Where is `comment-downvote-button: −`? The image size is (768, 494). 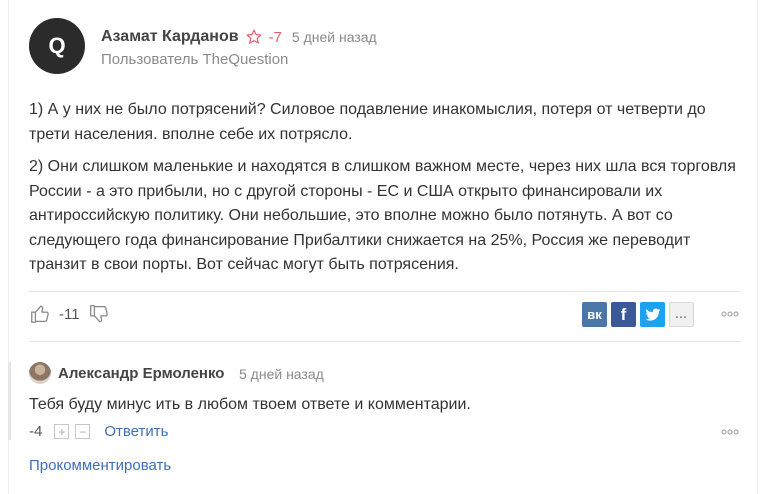 comment-downvote-button: − is located at coordinates (83, 431).